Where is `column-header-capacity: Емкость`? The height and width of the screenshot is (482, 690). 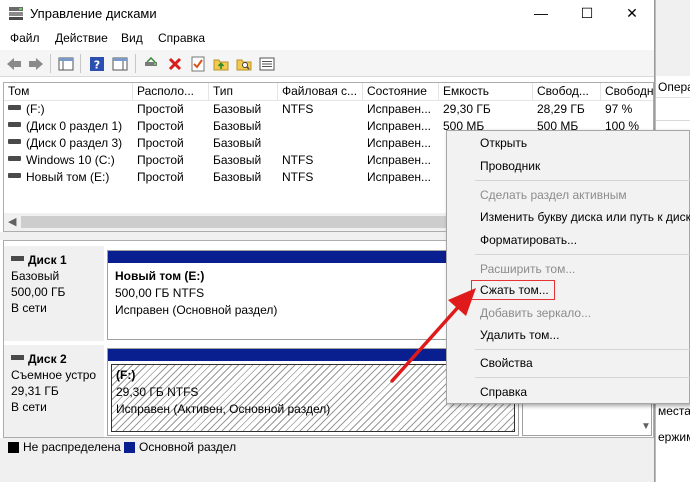 column-header-capacity: Емкость is located at coordinates (486, 92).